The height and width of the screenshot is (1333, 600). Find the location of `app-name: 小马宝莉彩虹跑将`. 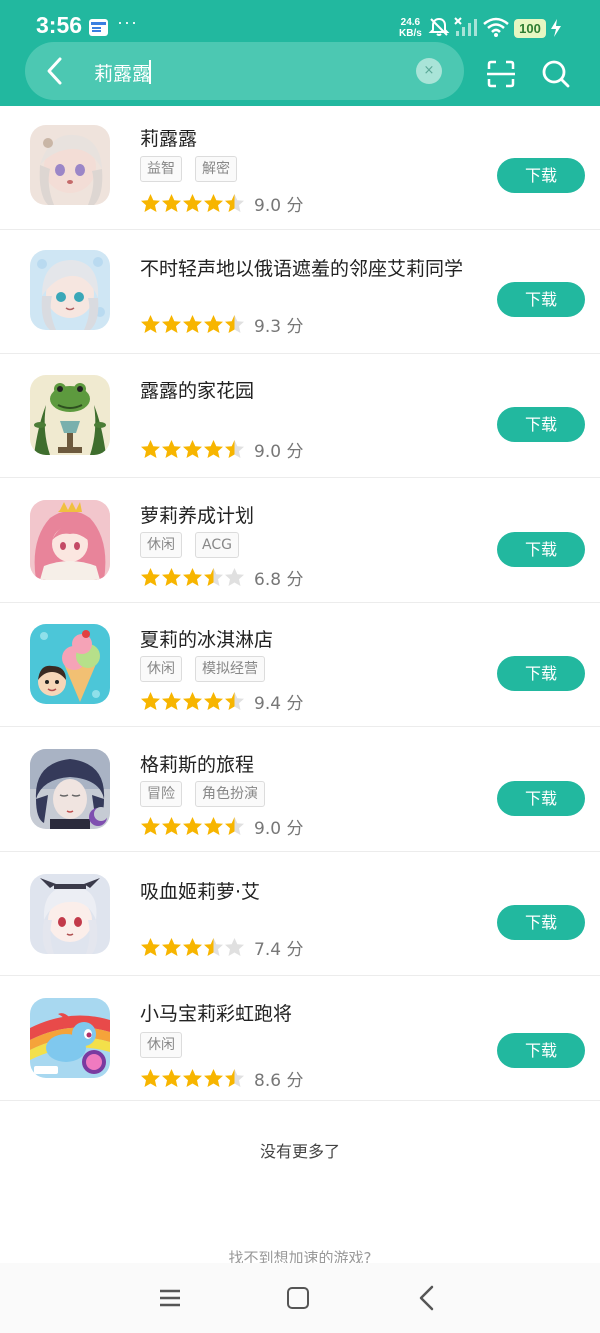

app-name: 小马宝莉彩虹跑将 is located at coordinates (216, 1012).